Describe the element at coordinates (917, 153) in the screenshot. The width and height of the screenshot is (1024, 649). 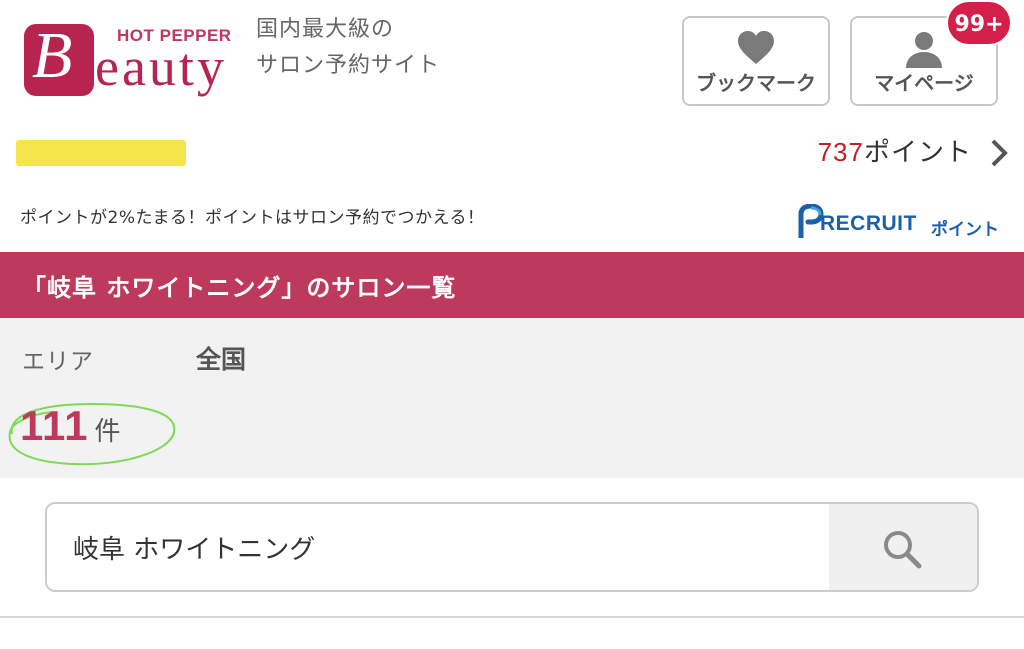
I see `points-unit: ポイント` at that location.